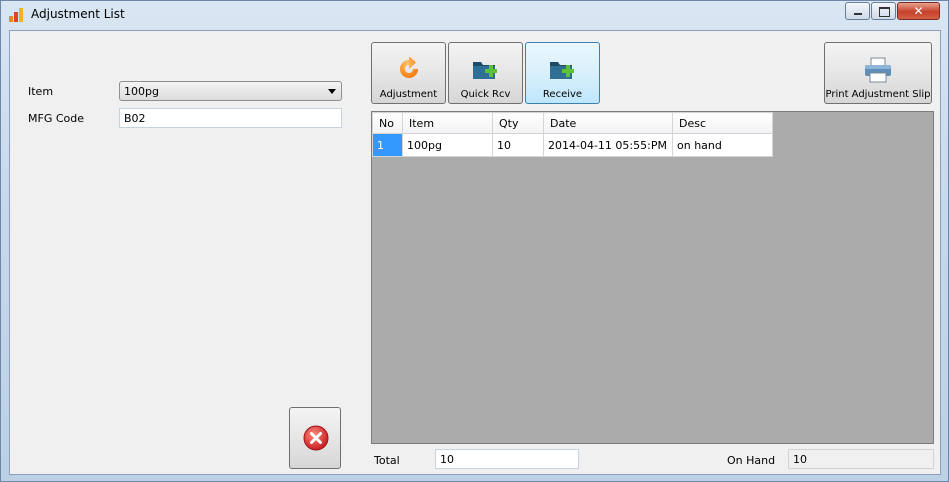 This screenshot has height=482, width=949. What do you see at coordinates (387, 123) in the screenshot?
I see `column-header-no: No` at bounding box center [387, 123].